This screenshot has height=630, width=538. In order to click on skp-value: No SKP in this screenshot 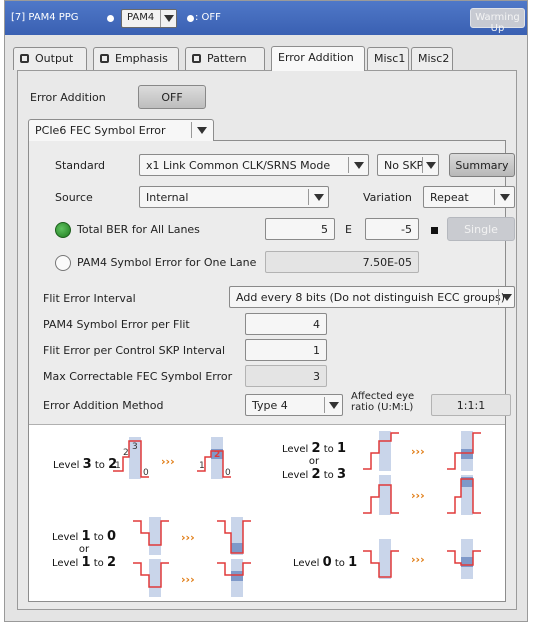, I will do `click(404, 165)`.